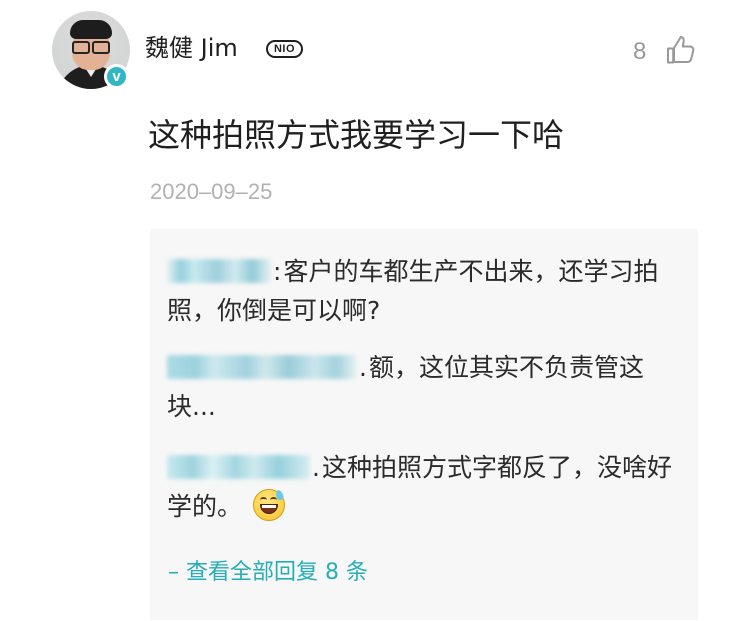  Describe the element at coordinates (640, 51) in the screenshot. I see `like-count: 8` at that location.